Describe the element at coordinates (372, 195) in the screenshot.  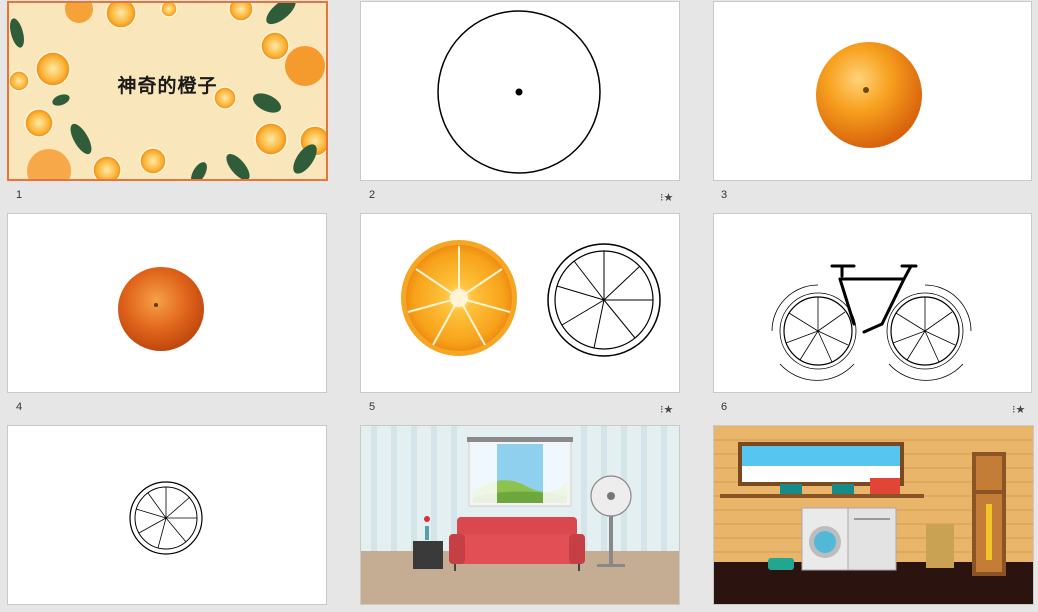
I see `slide-number-2: 2` at that location.